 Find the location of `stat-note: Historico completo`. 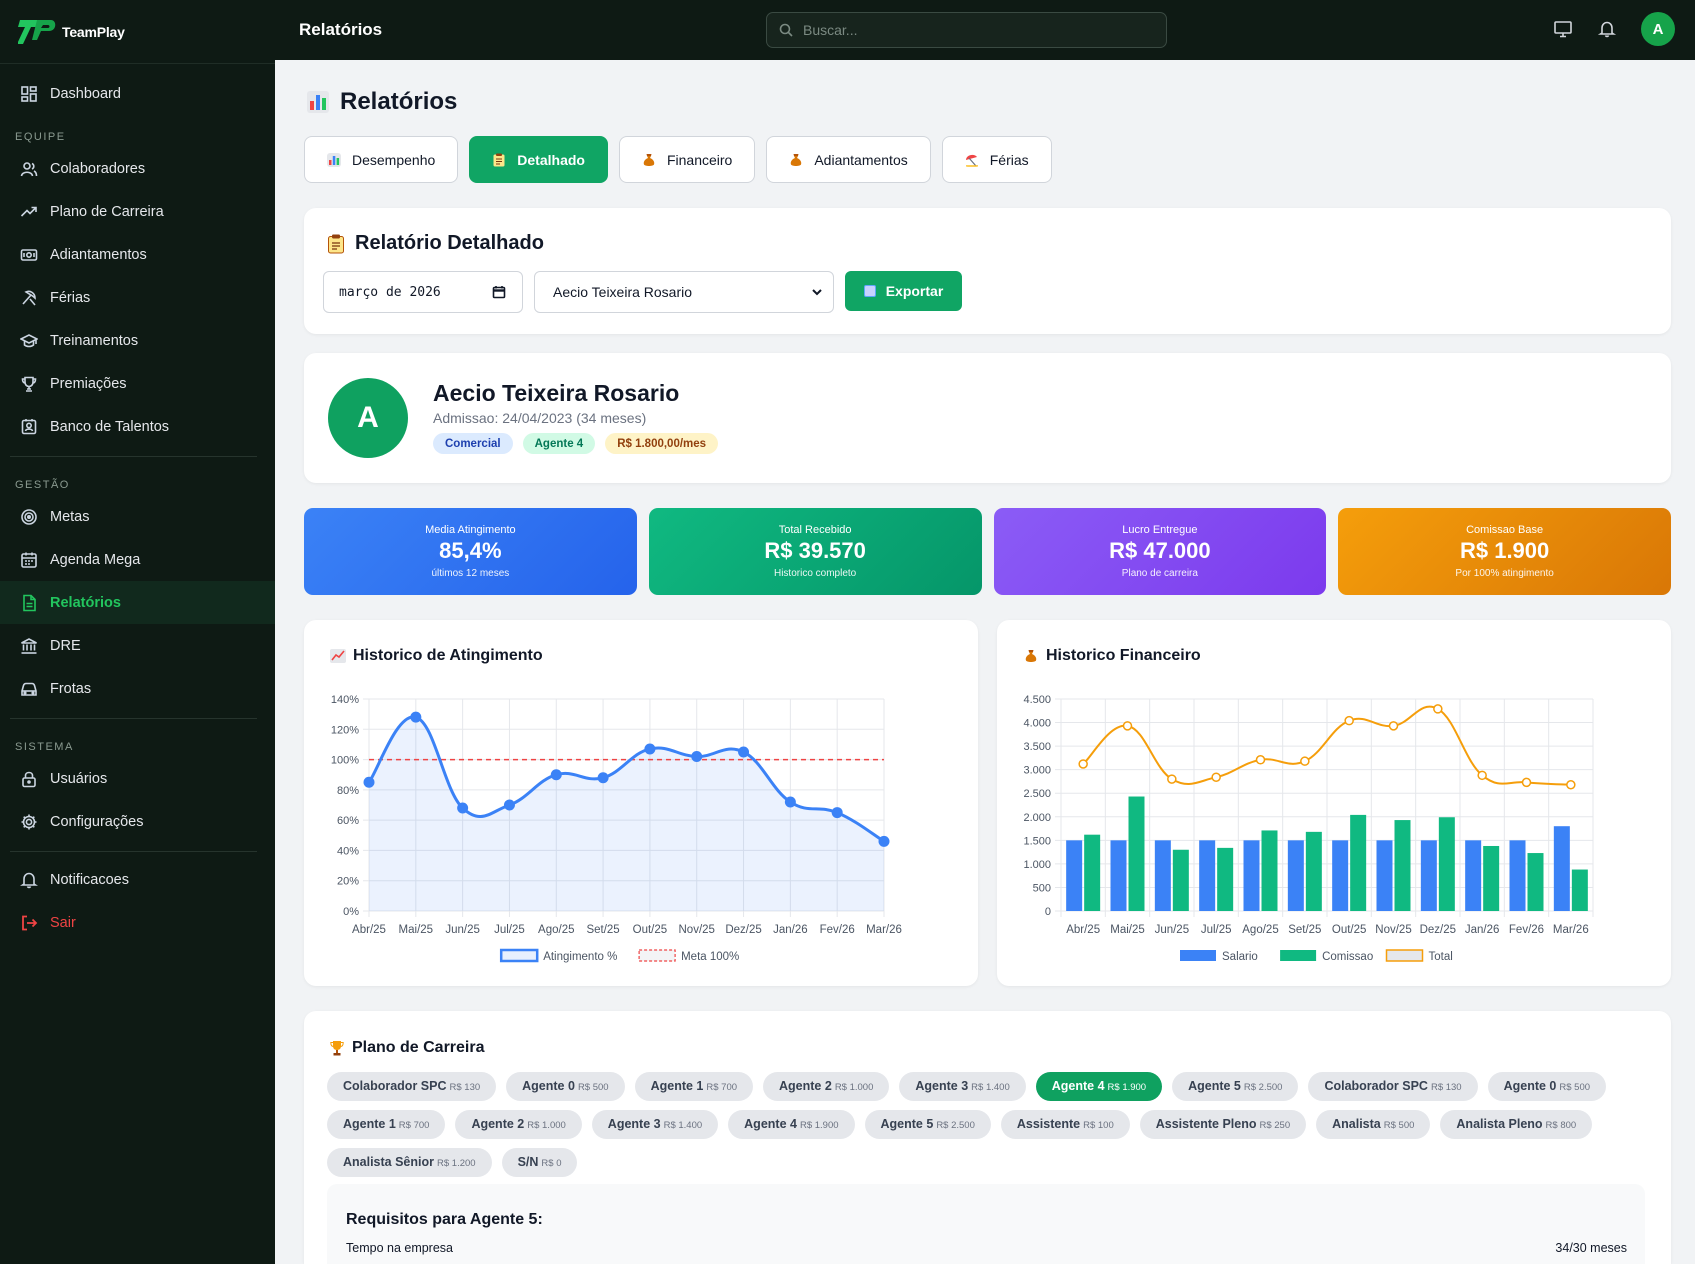

stat-note: Historico completo is located at coordinates (815, 573).